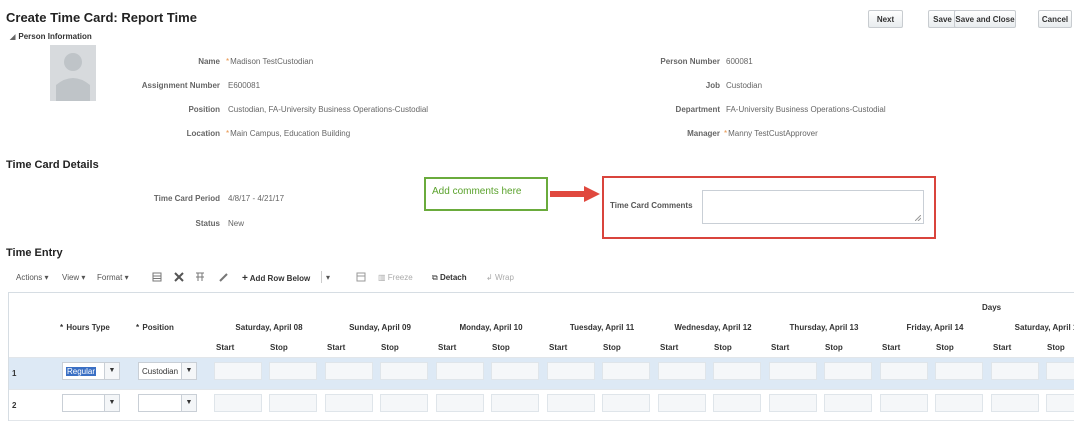 Image resolution: width=1074 pixels, height=421 pixels. What do you see at coordinates (160, 371) in the screenshot?
I see `position-select: Custodian` at bounding box center [160, 371].